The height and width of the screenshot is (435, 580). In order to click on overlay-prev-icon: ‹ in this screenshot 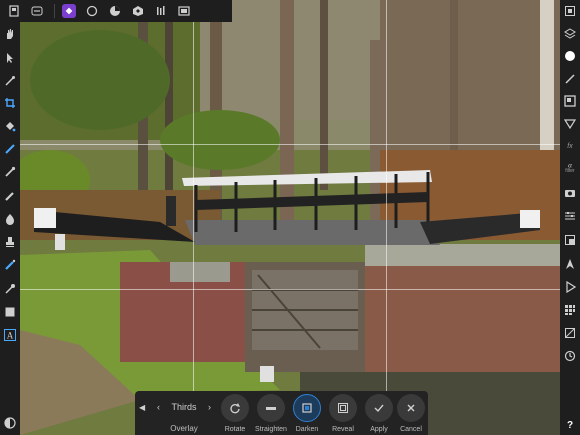, I will do `click(158, 407)`.